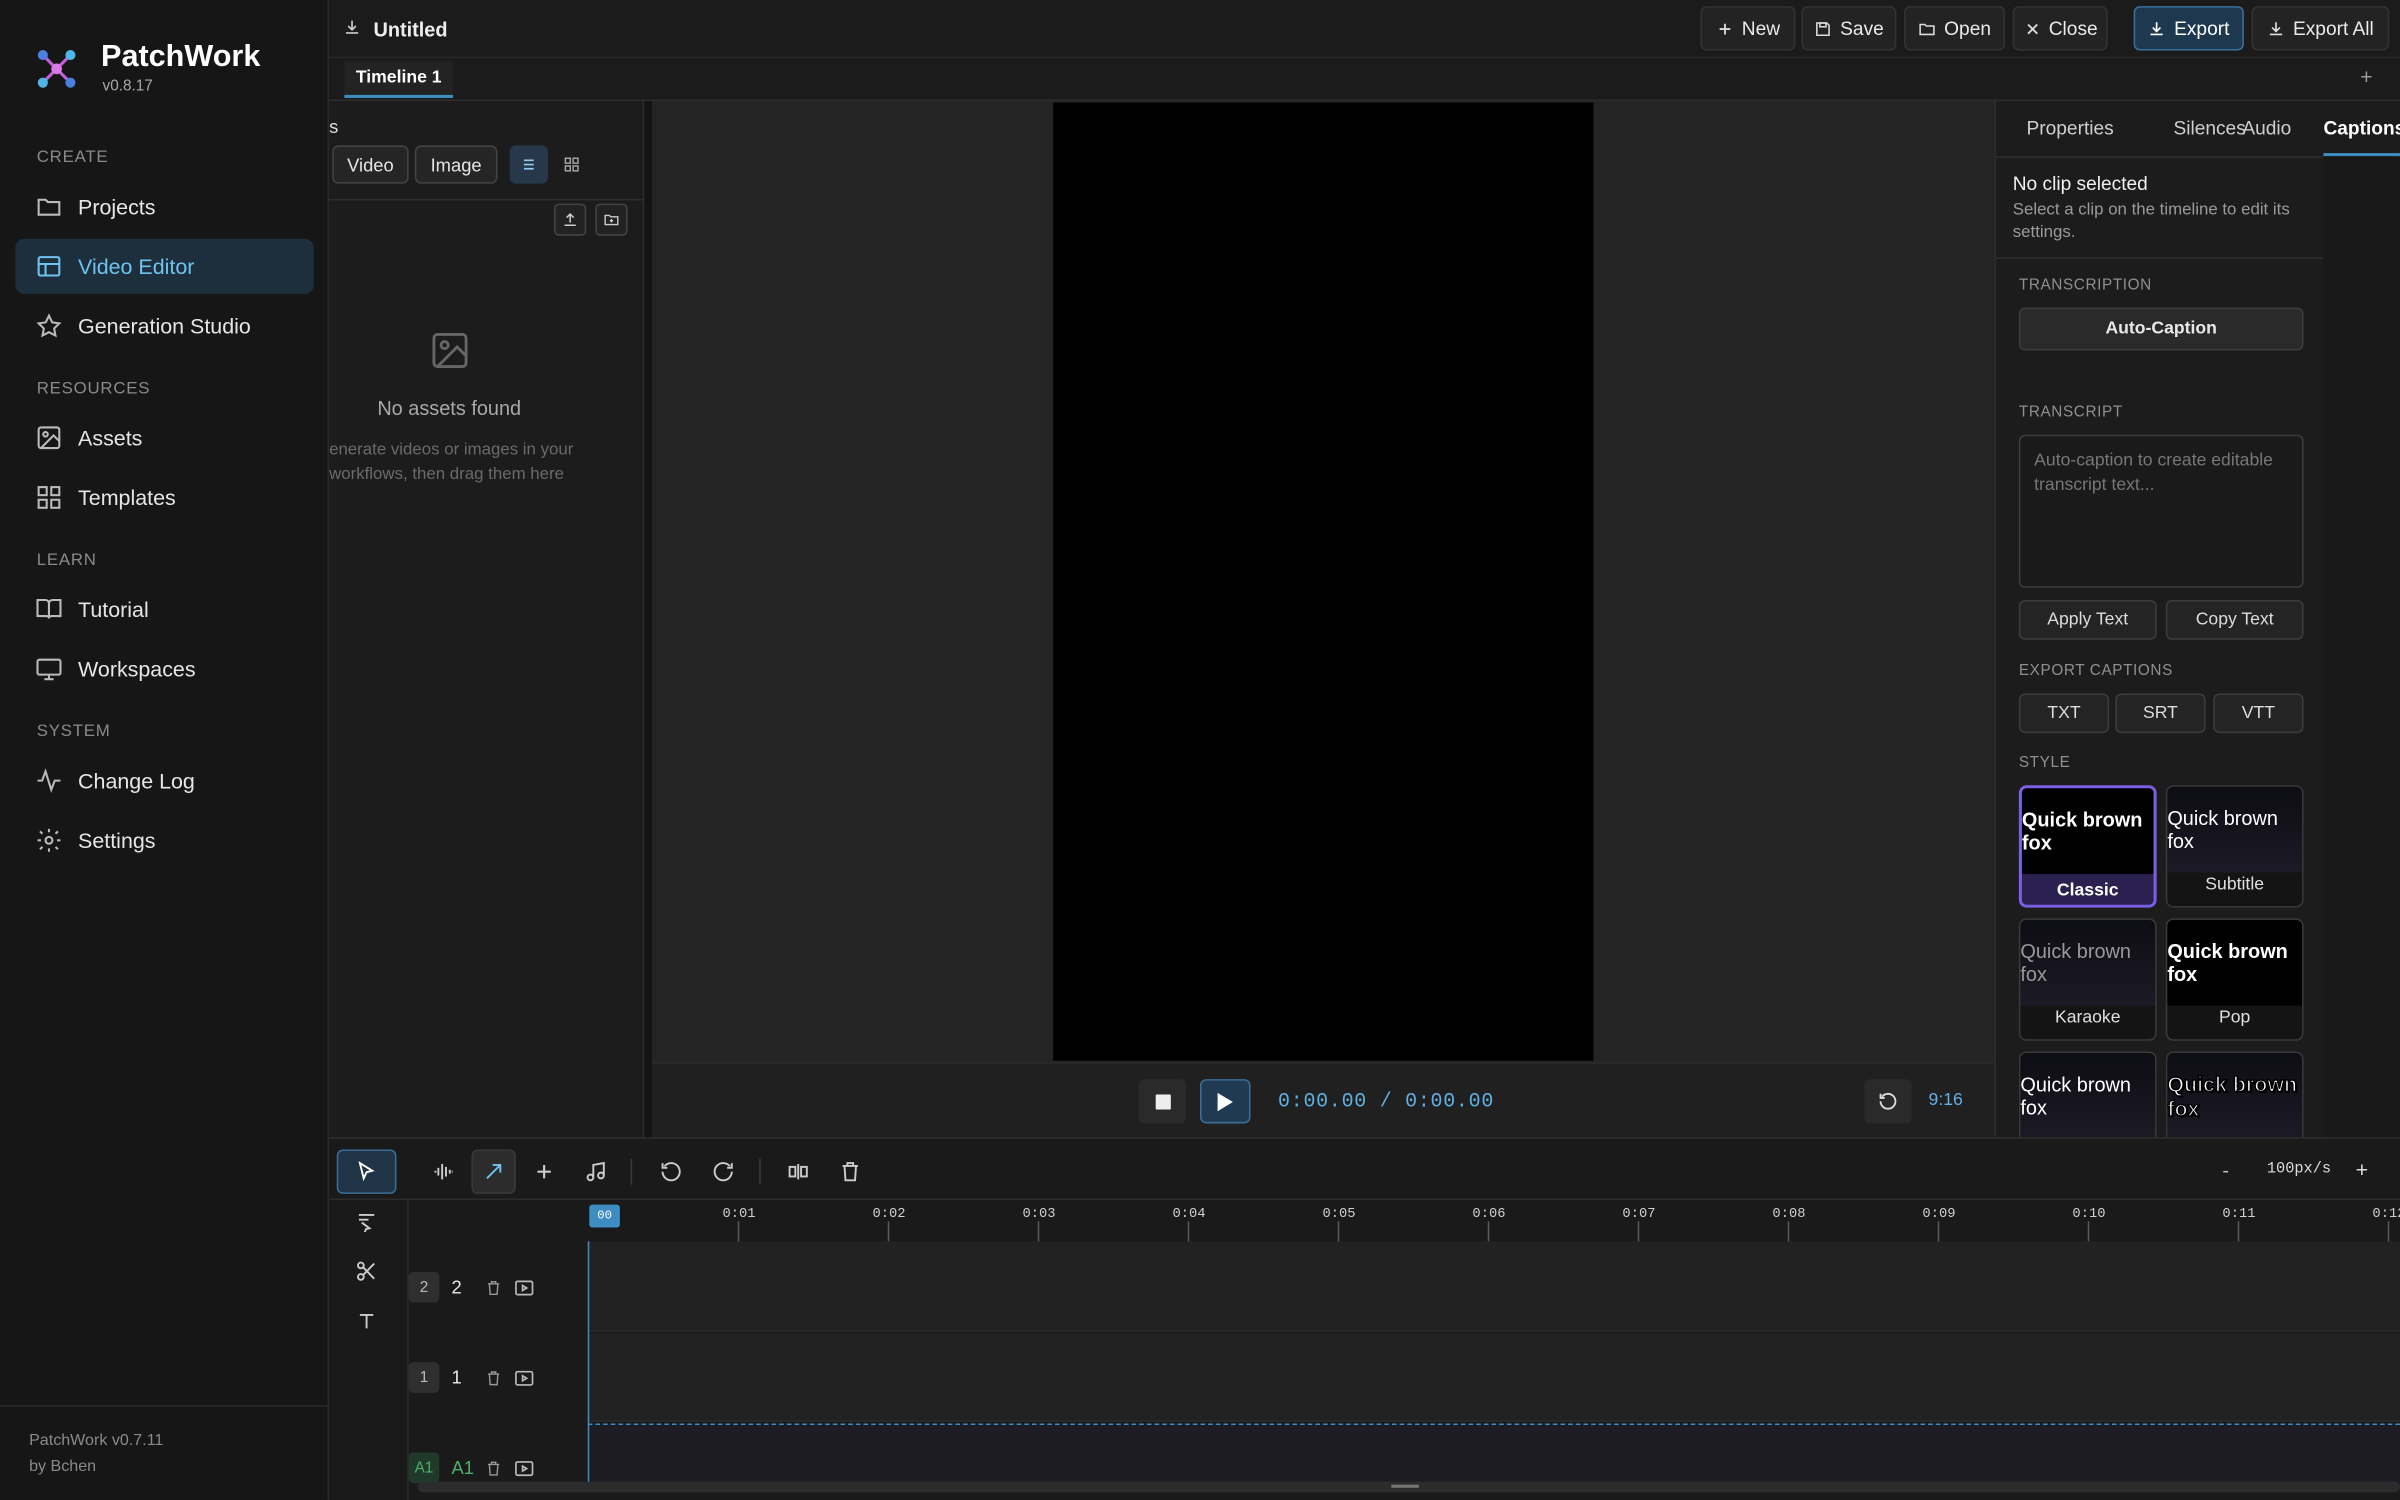 The image size is (2400, 1500). Describe the element at coordinates (164, 206) in the screenshot. I see `sidebar-item-projects: Projects` at that location.